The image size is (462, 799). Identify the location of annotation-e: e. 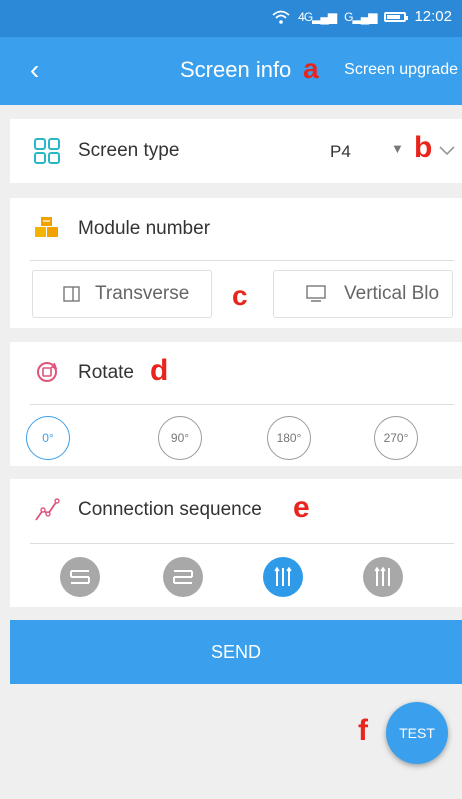
(301, 507).